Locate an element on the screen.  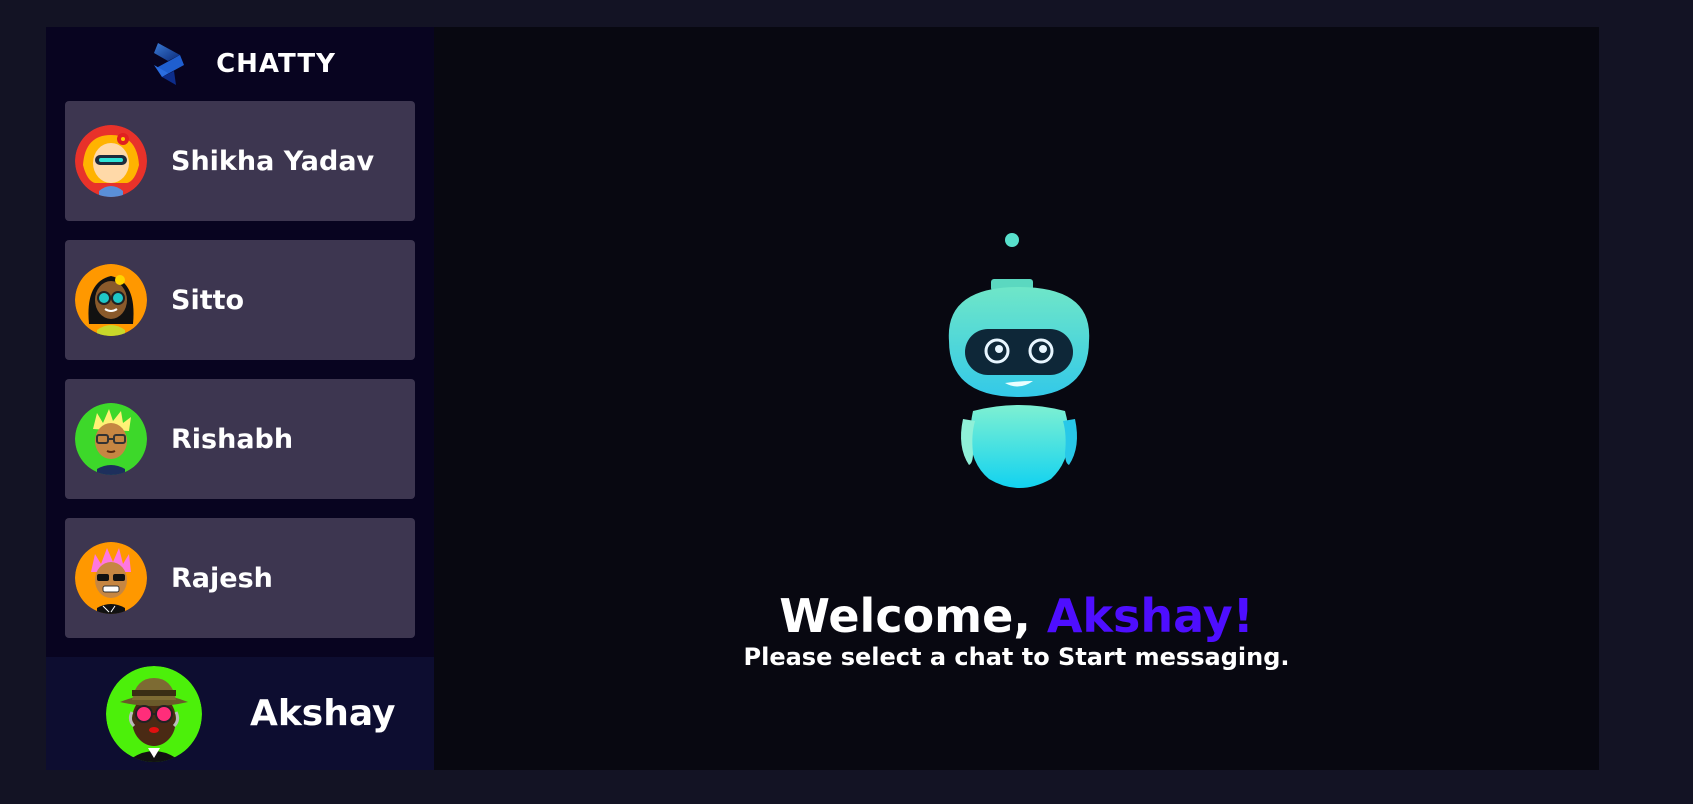
contact-item: Rishabh is located at coordinates (240, 439).